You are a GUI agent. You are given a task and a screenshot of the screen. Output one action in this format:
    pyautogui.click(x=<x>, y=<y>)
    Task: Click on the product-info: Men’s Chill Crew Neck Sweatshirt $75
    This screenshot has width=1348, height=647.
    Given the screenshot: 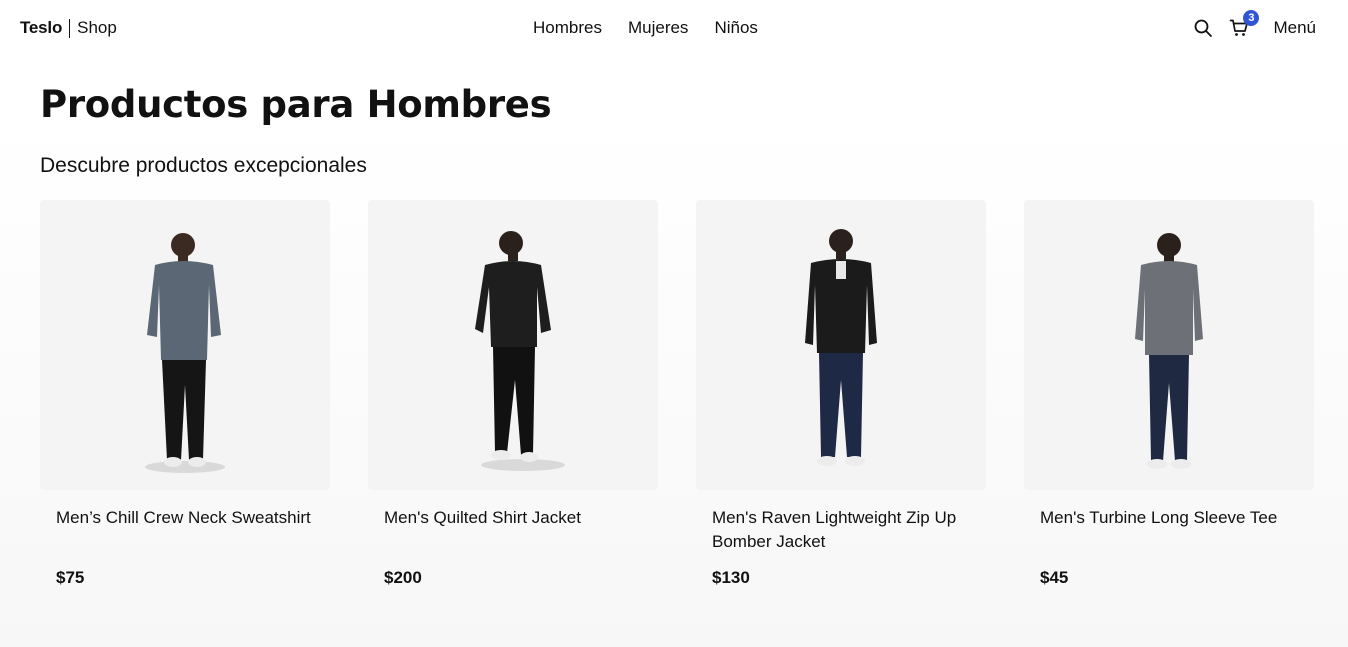 What is the action you would take?
    pyautogui.click(x=185, y=548)
    